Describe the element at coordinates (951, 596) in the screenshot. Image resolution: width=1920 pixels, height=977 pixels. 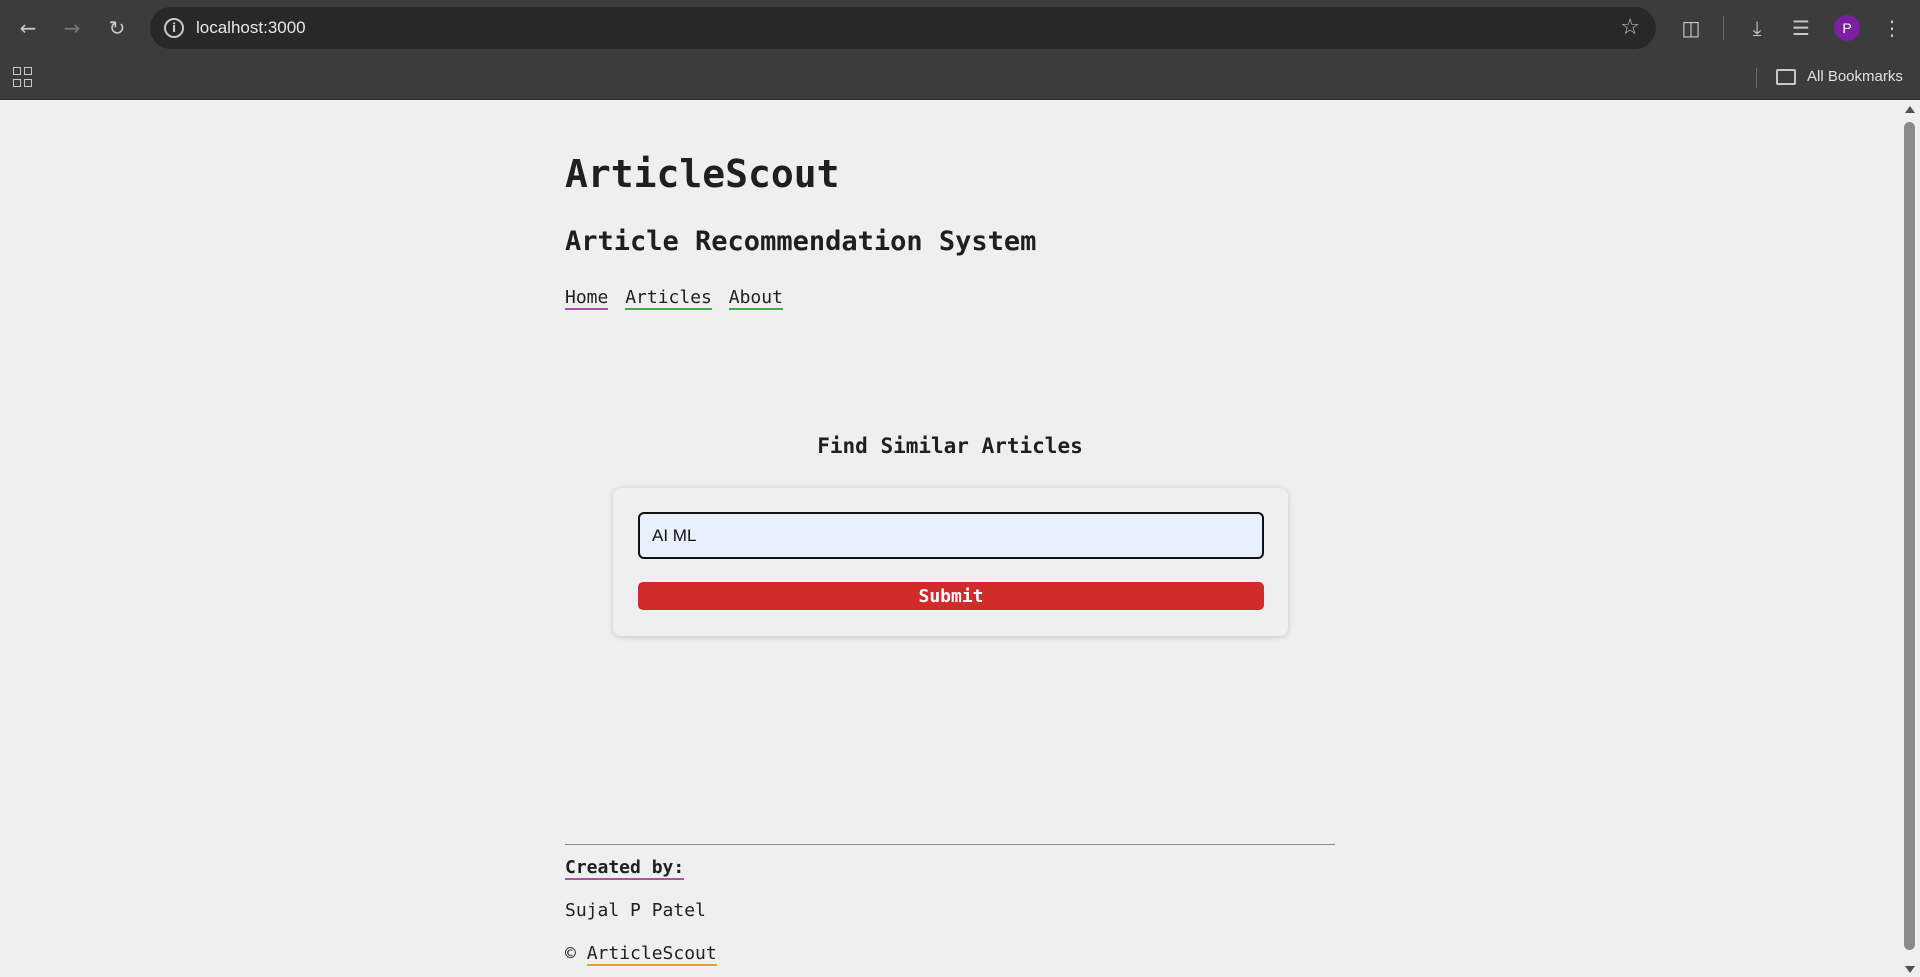
I see `submit-button: Submit` at that location.